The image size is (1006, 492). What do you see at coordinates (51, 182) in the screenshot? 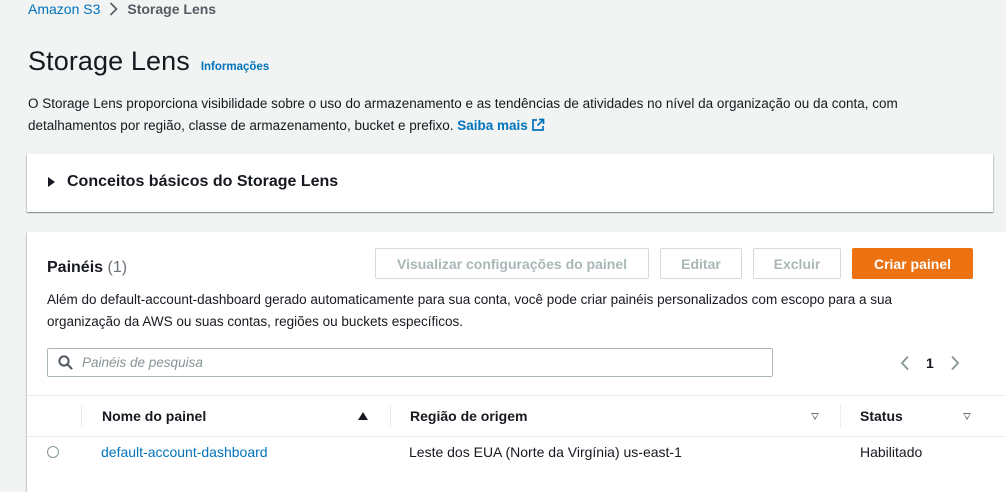
I see `caret-right-icon` at bounding box center [51, 182].